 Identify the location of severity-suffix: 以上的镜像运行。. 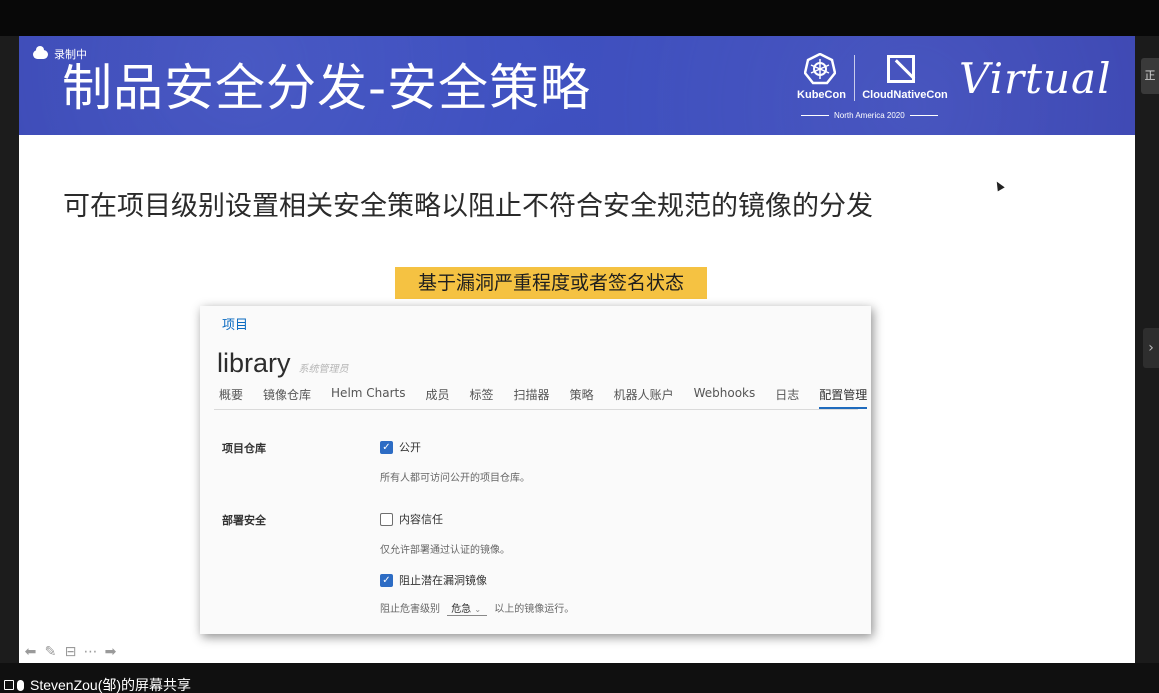
(534, 609).